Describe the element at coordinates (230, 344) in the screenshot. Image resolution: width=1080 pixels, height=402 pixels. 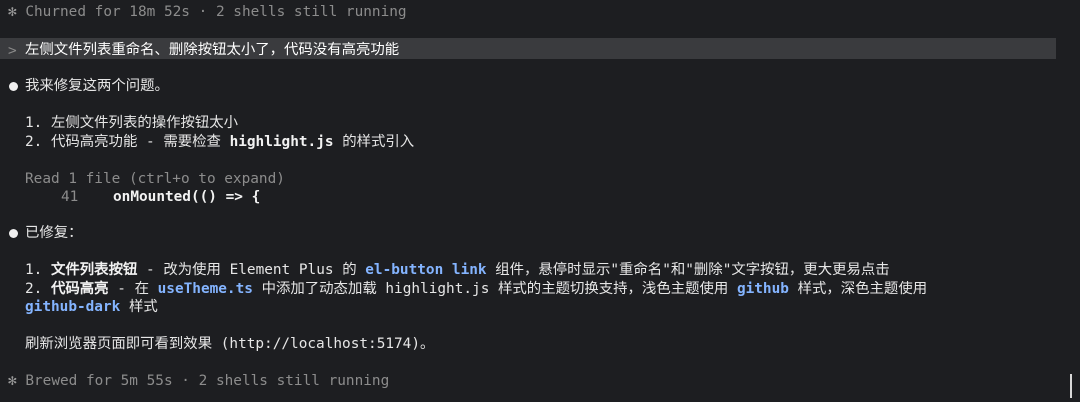
I see `assistant-message-footer: 刷新浏览器页面即可看到效果 (http://localhost:5174)。` at that location.